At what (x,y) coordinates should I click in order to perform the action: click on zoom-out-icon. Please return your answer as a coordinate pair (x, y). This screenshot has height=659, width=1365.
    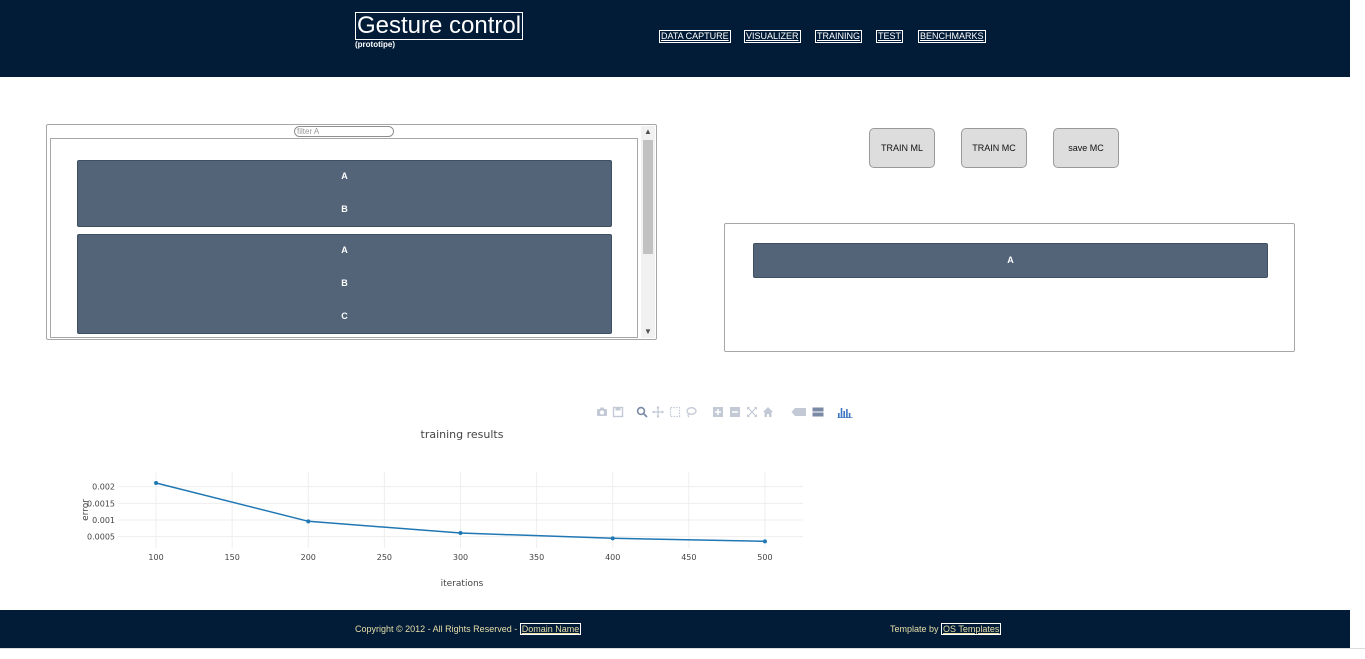
    Looking at the image, I should click on (735, 412).